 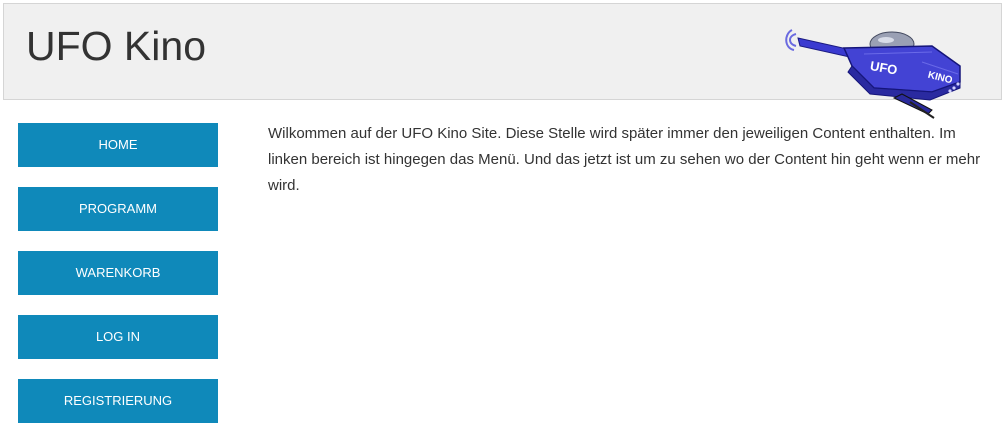 I want to click on nav-programm-button: PROGRAMM, so click(x=118, y=209).